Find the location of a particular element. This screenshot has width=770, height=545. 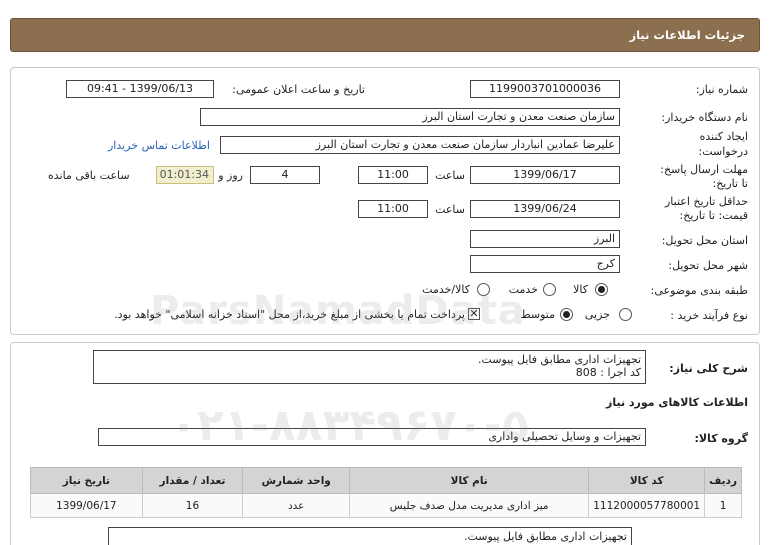

goods-group-field: تجهیزات و وسایل تحصیلی واداری is located at coordinates (372, 437).